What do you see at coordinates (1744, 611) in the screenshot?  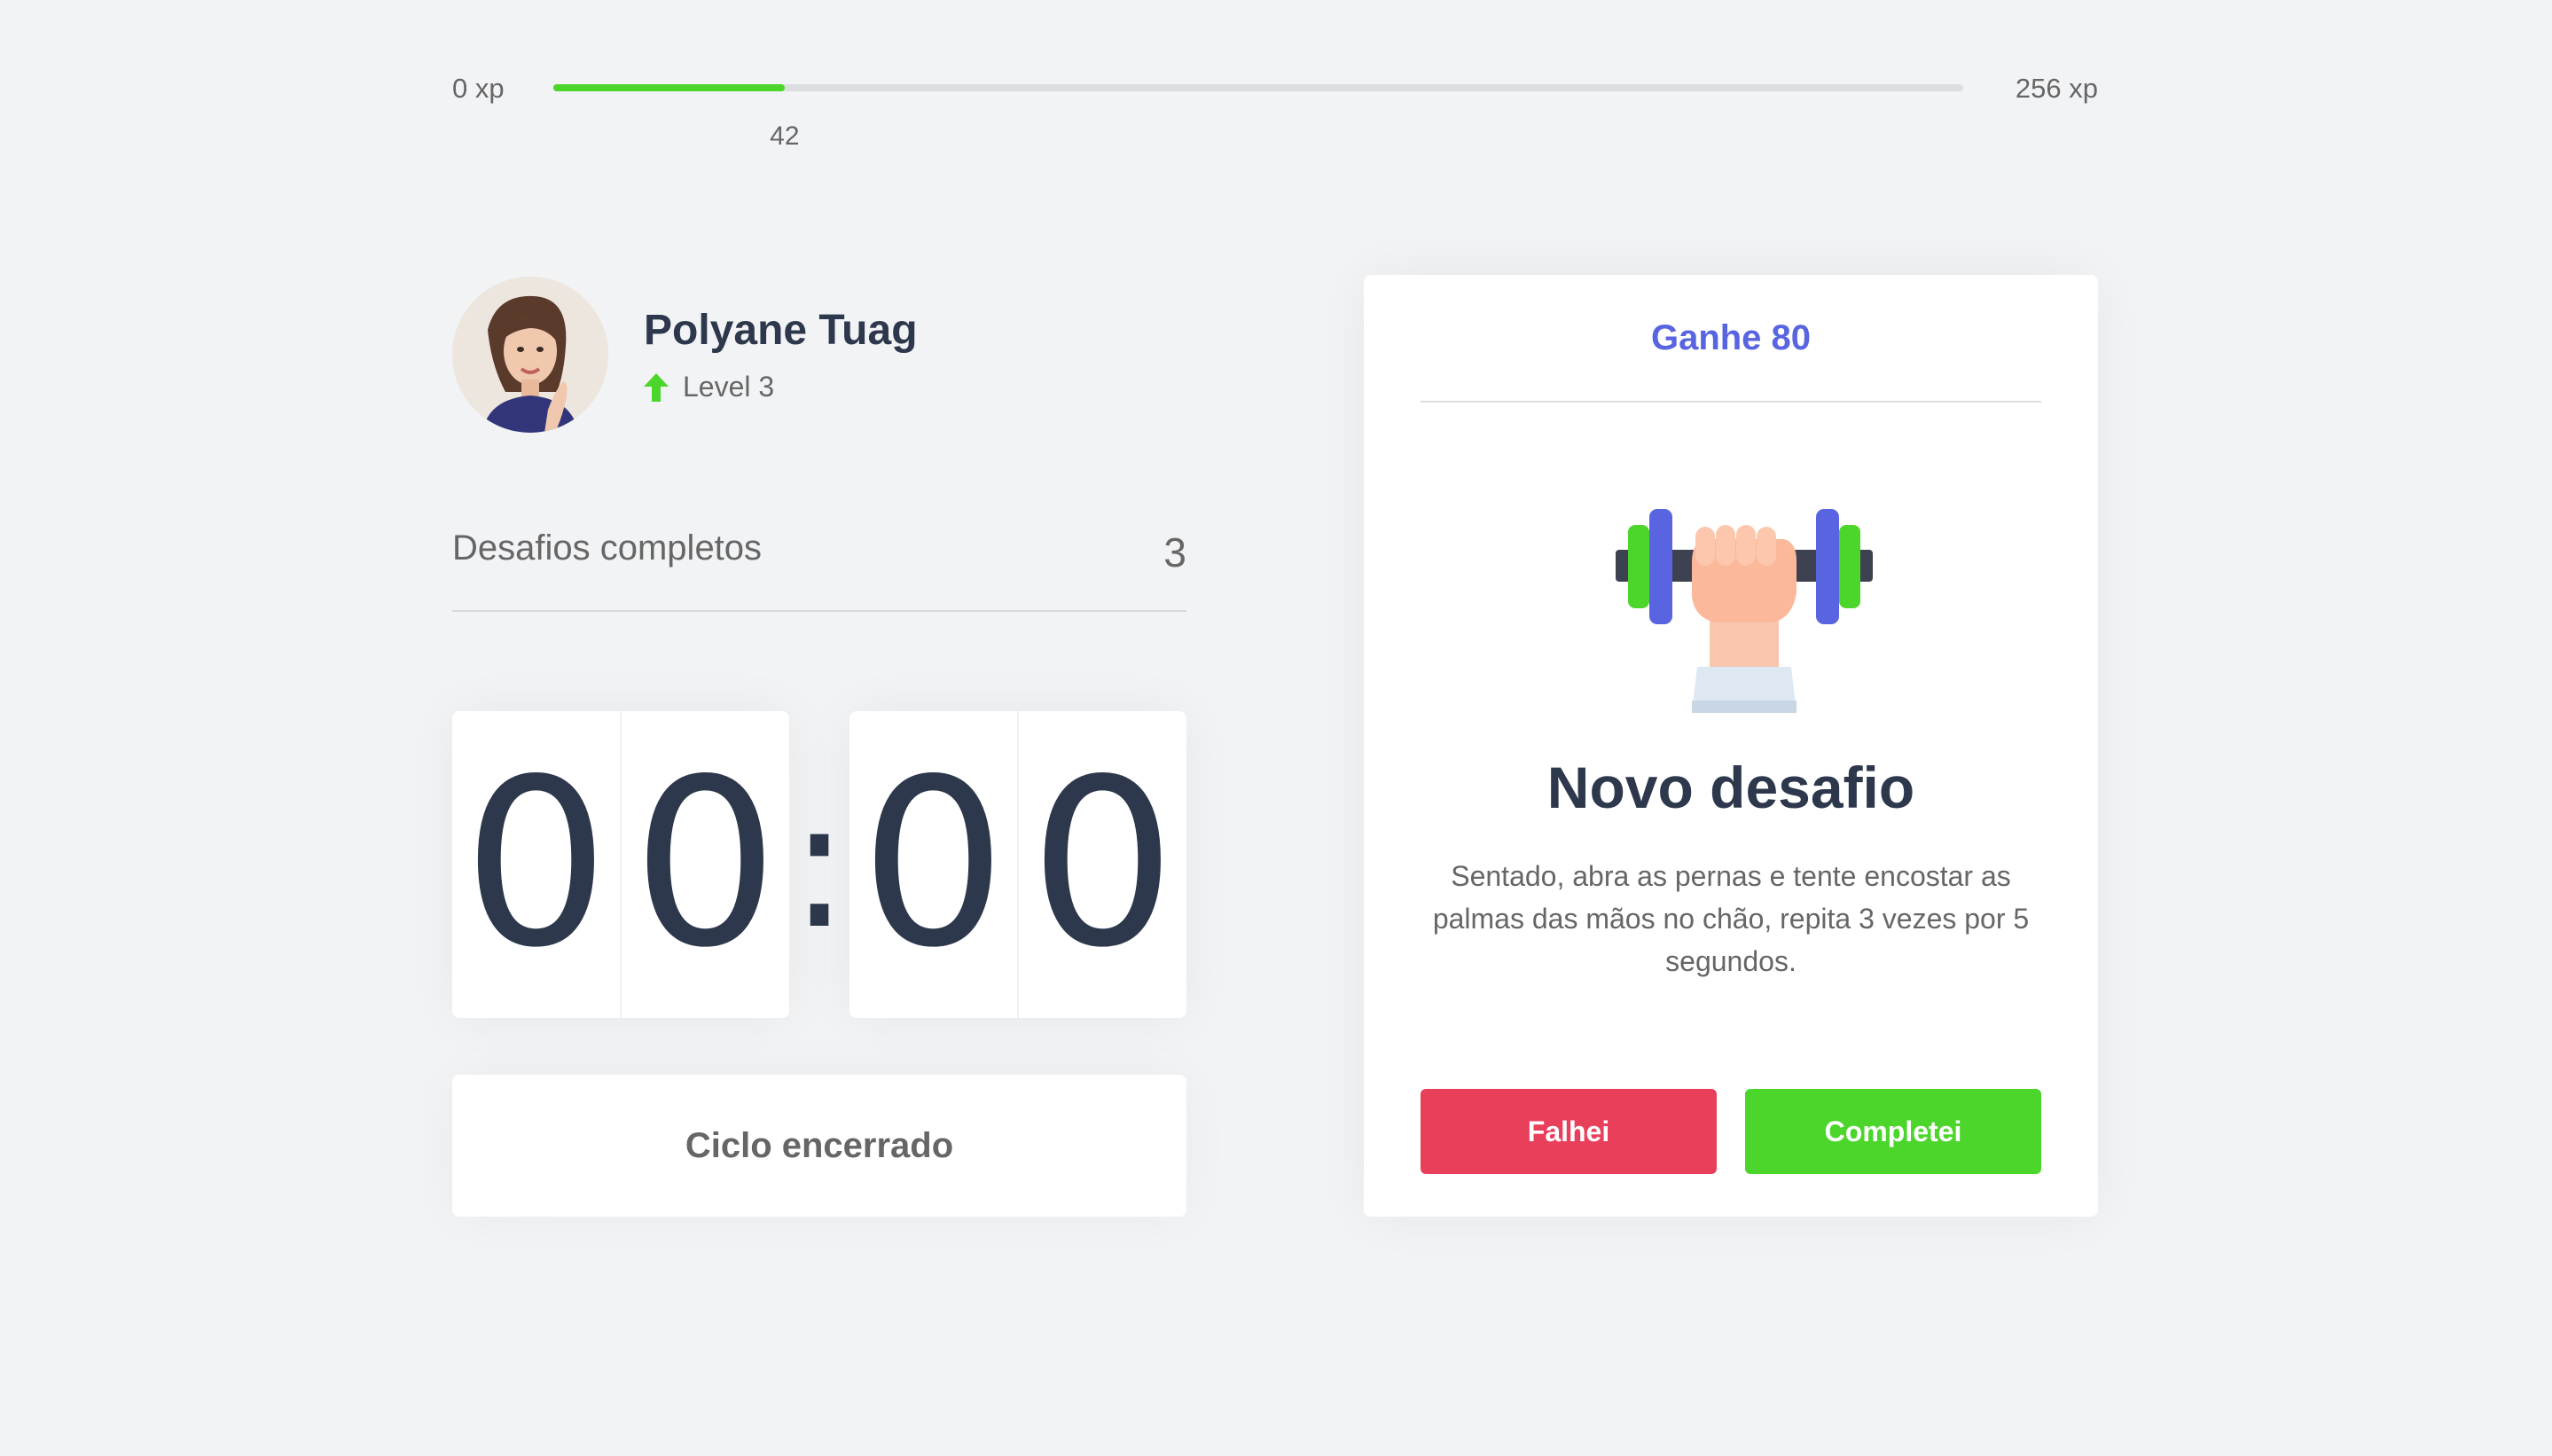 I see `dumbbell-icon` at bounding box center [1744, 611].